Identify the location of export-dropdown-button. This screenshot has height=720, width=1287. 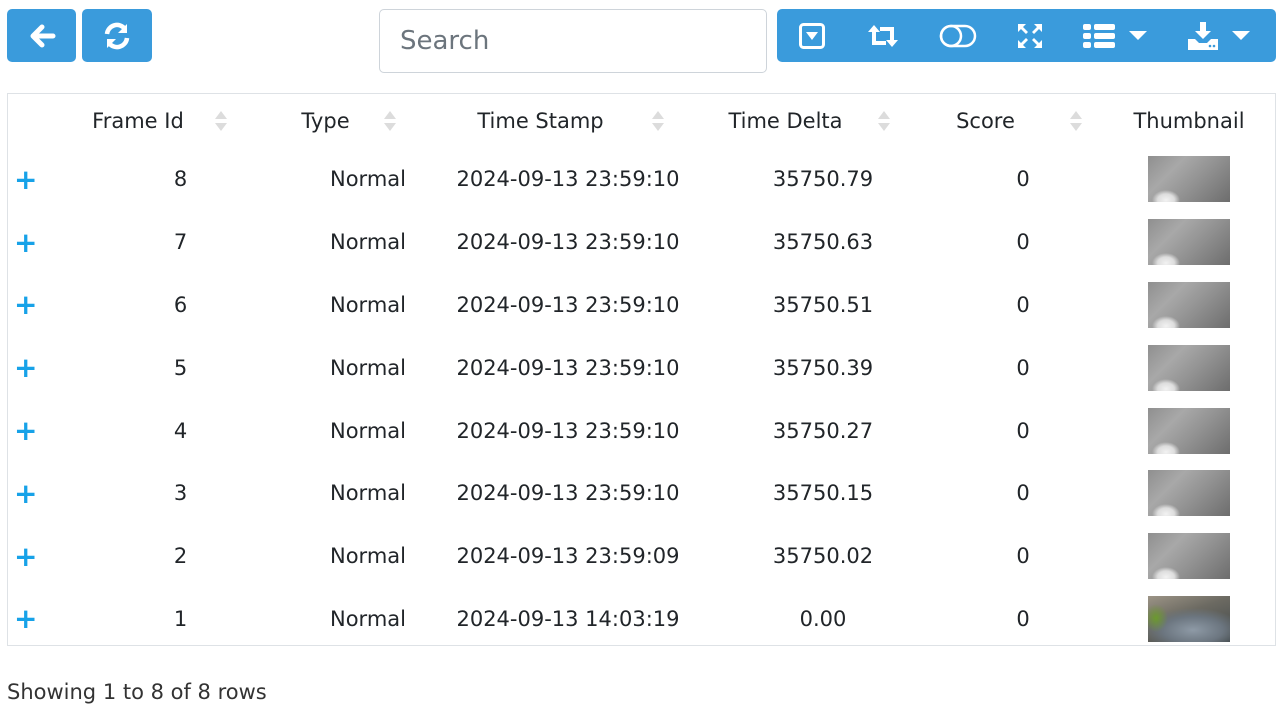
(1219, 35).